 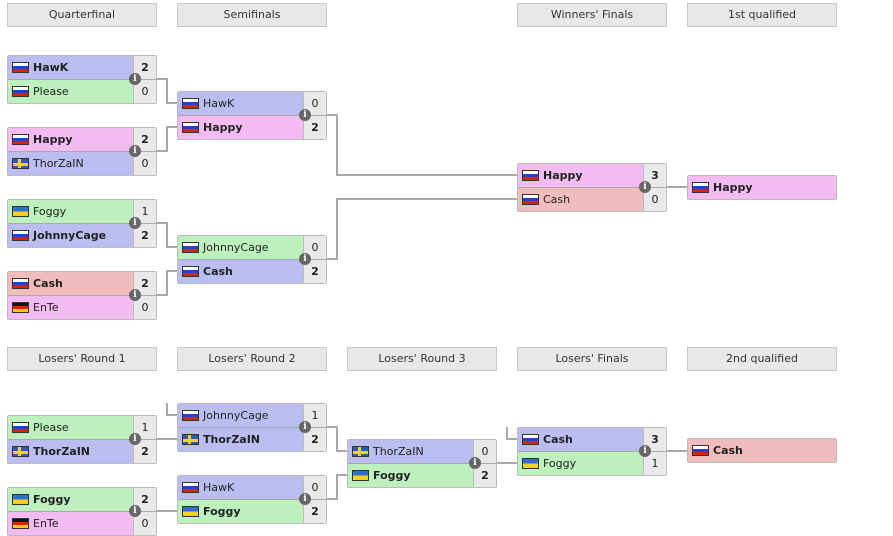 I want to click on round-header: Semifinals, so click(x=252, y=15).